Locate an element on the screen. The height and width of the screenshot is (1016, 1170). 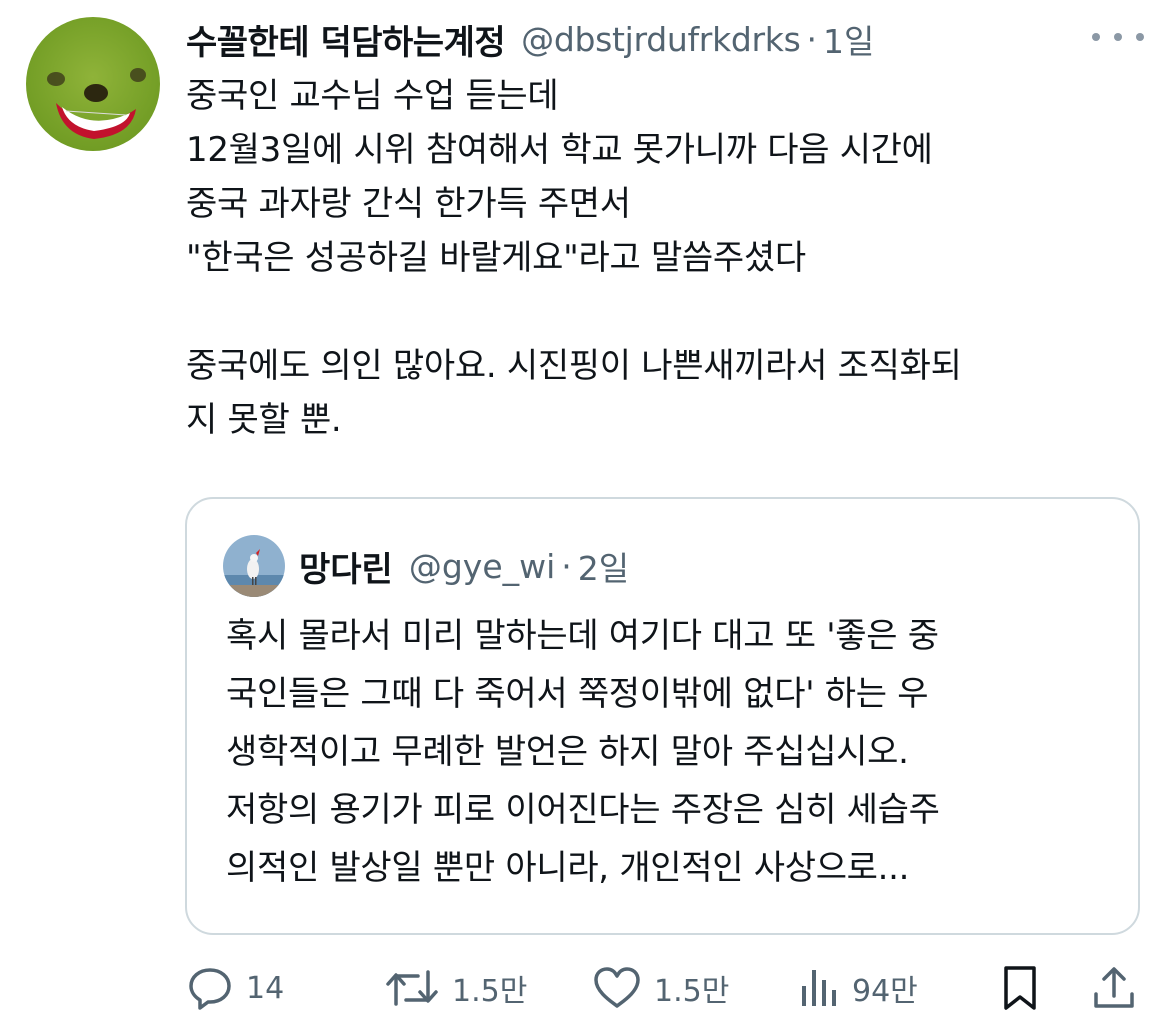
quoted-avatar-image is located at coordinates (254, 566).